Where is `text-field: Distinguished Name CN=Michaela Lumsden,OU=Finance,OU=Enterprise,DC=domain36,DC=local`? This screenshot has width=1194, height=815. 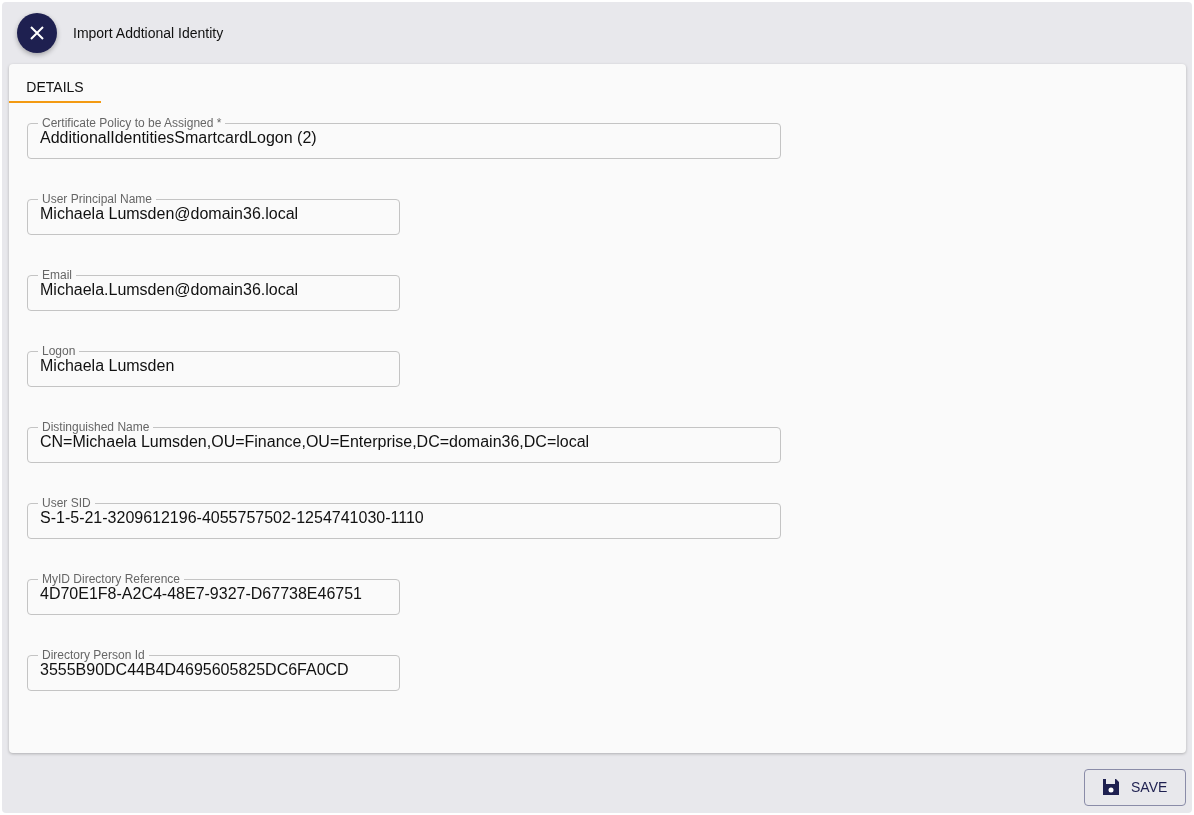
text-field: Distinguished Name CN=Michaela Lumsden,OU=Finance,OU=Enterprise,DC=domain36,DC=local is located at coordinates (404, 442).